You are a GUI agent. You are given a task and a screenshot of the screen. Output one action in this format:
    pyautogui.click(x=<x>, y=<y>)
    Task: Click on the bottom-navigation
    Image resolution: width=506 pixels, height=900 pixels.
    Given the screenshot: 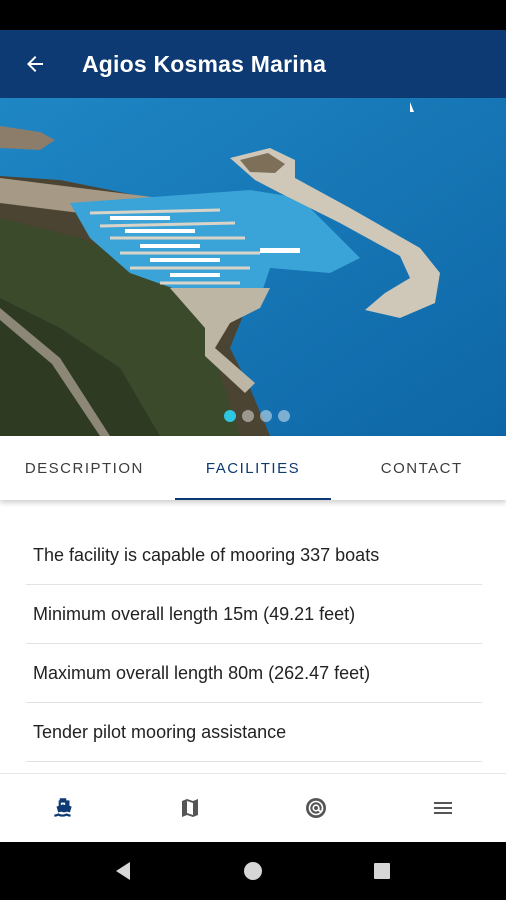 What is the action you would take?
    pyautogui.click(x=253, y=807)
    